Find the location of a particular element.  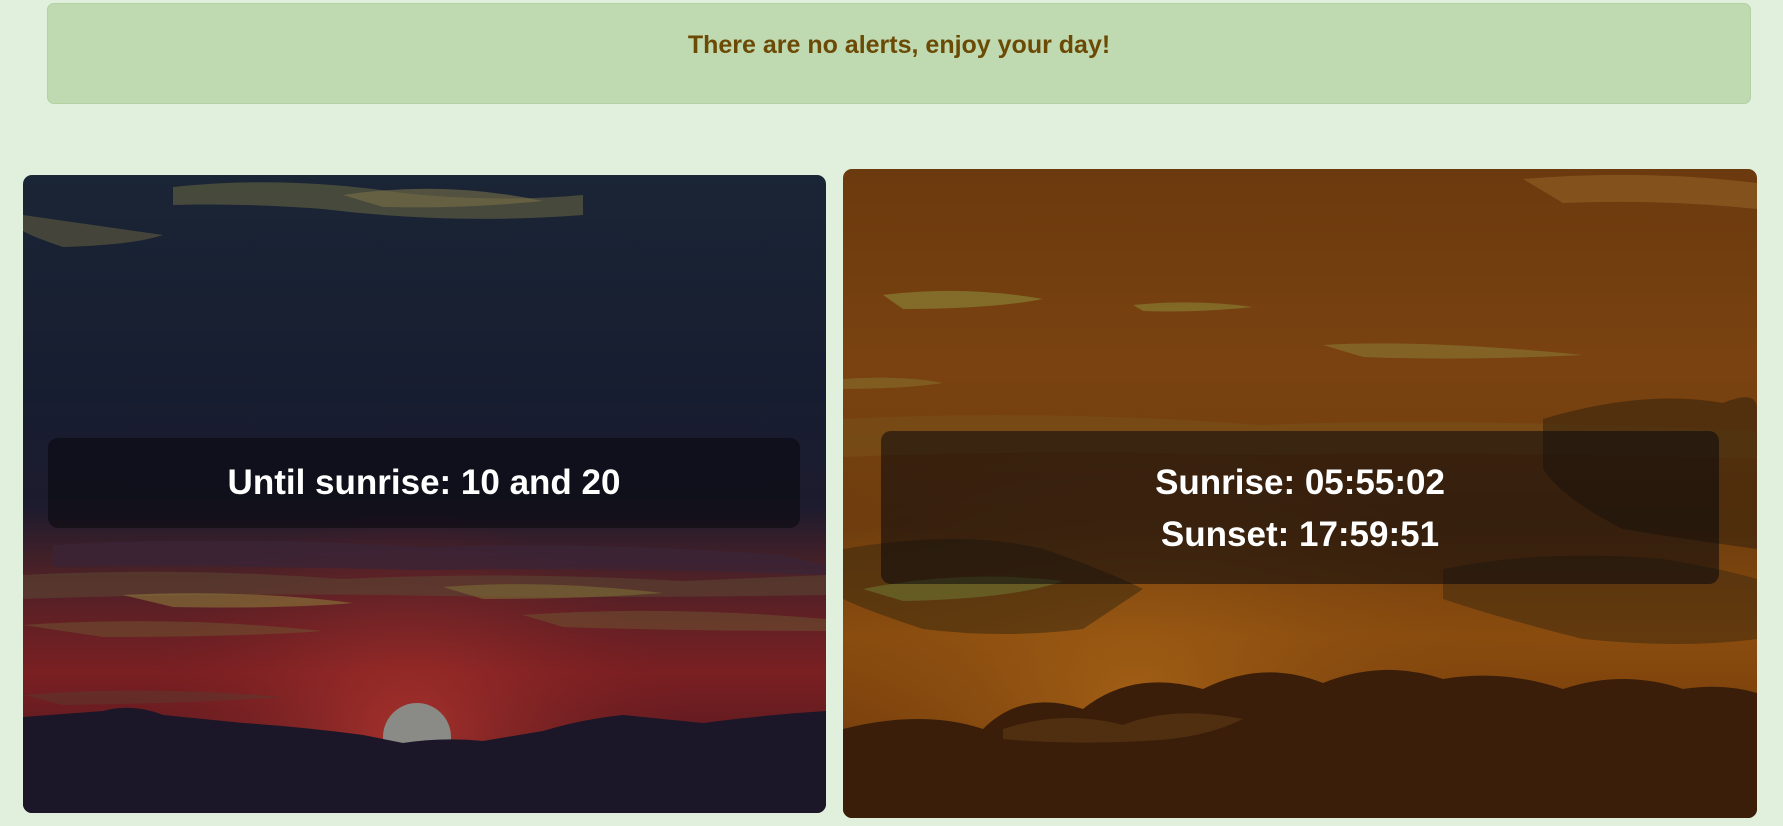

alert-banner: There are no alerts, enjoy your day! is located at coordinates (899, 53).